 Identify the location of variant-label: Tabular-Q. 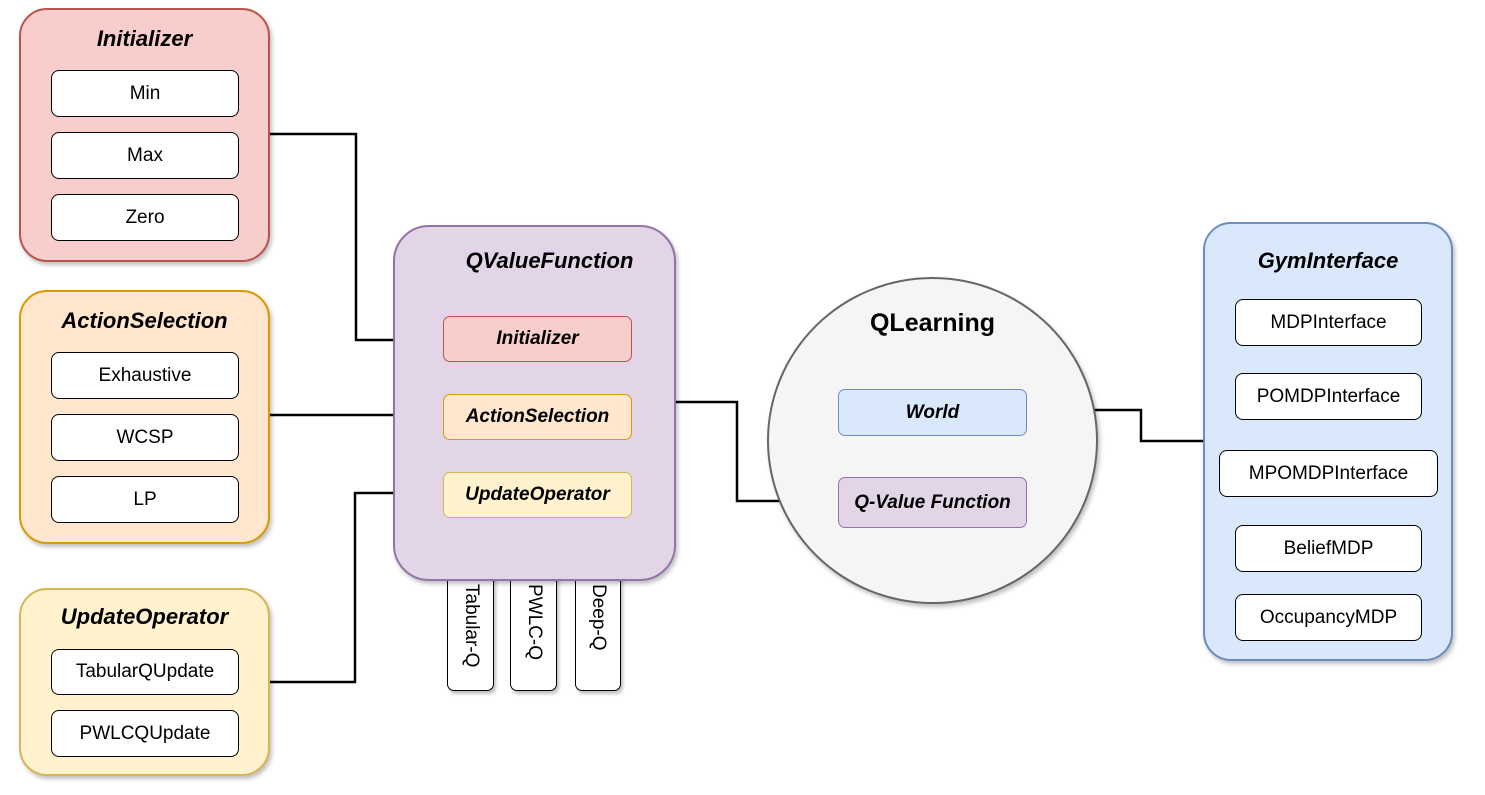
(471, 626).